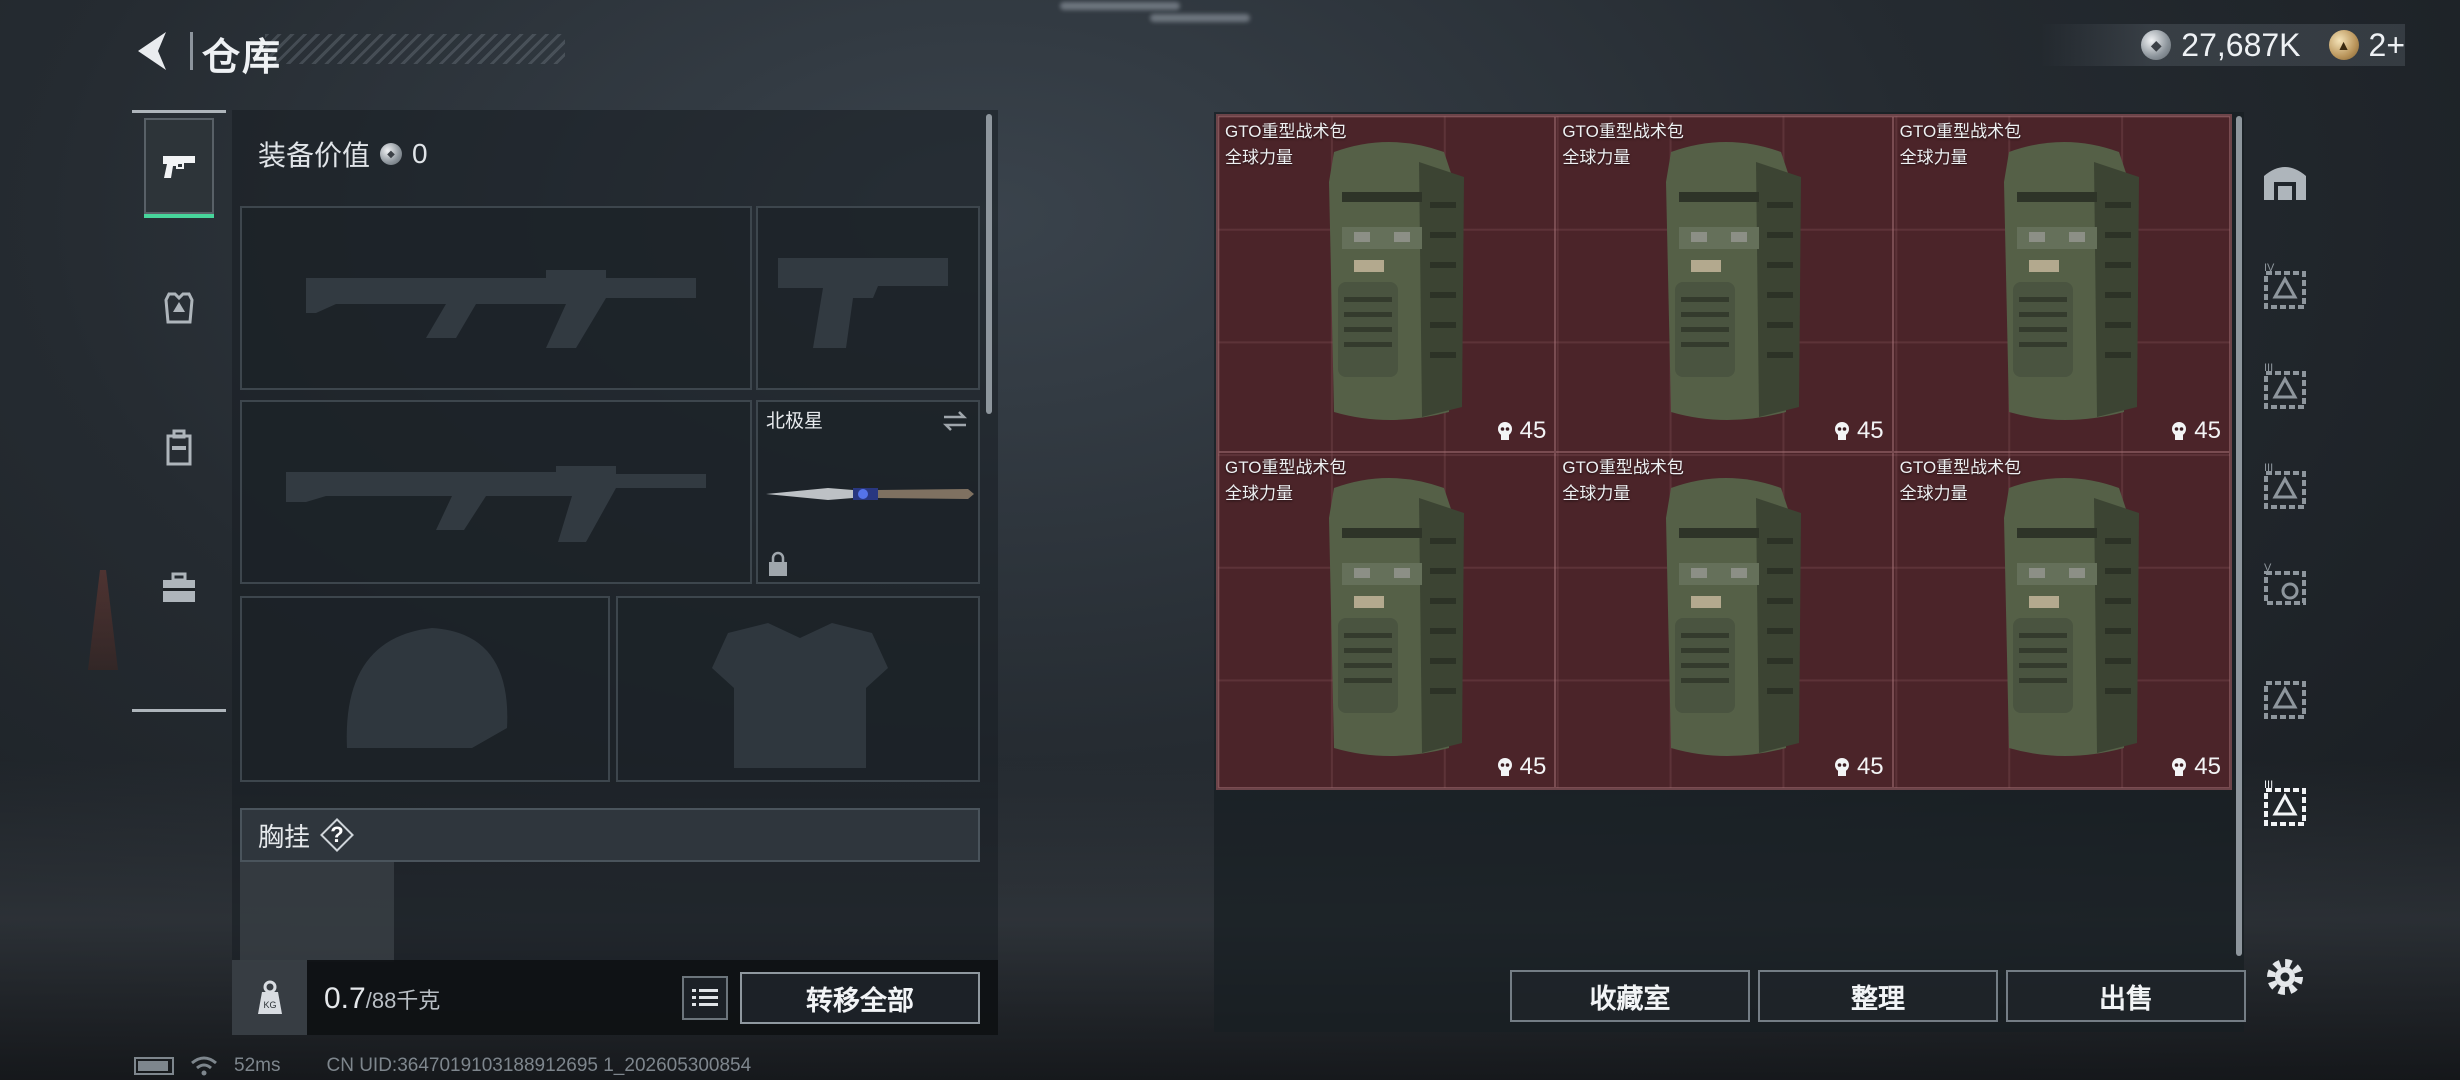 The height and width of the screenshot is (1080, 2460). Describe the element at coordinates (2239, 536) in the screenshot. I see `storage-scrollbar` at that location.